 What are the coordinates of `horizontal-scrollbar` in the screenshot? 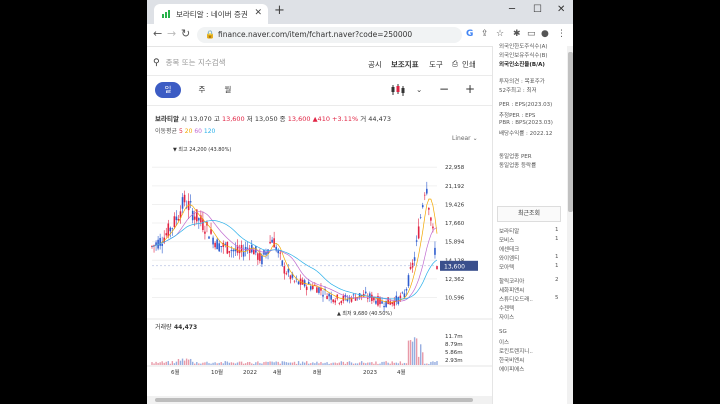 It's located at (319, 400).